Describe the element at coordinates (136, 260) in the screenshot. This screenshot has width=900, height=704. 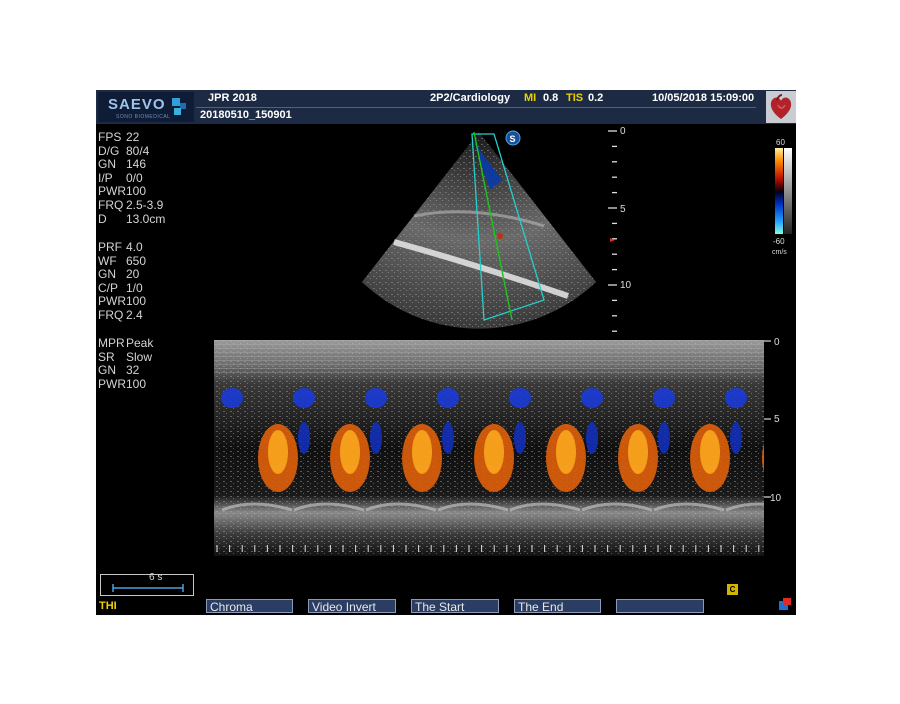
I see `param-value: 650` at that location.